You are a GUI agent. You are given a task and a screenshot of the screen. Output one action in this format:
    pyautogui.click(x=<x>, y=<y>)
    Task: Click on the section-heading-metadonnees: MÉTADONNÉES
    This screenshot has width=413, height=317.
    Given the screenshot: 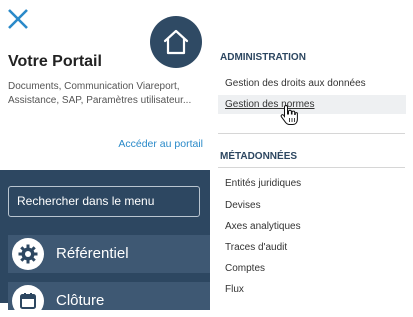 What is the action you would take?
    pyautogui.click(x=259, y=156)
    